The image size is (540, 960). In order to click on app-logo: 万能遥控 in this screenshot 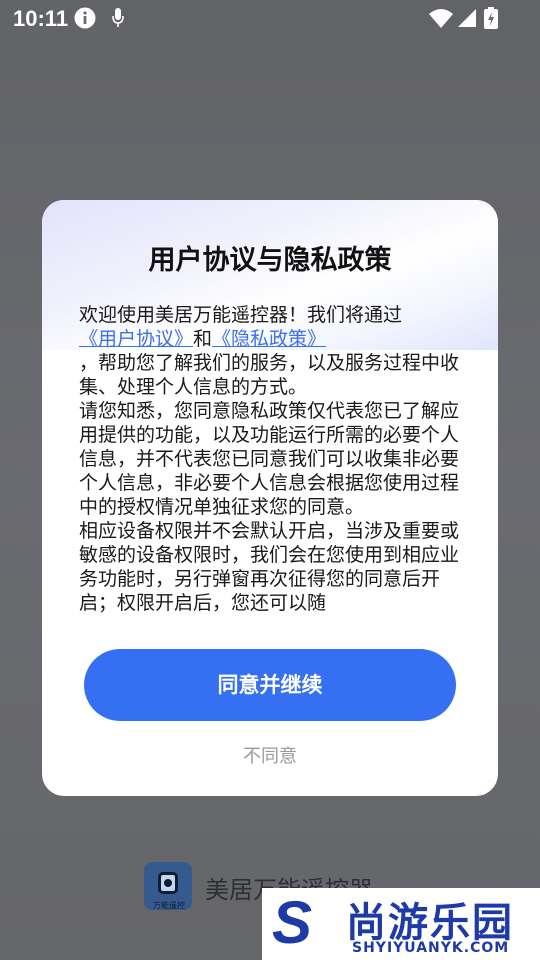, I will do `click(169, 887)`.